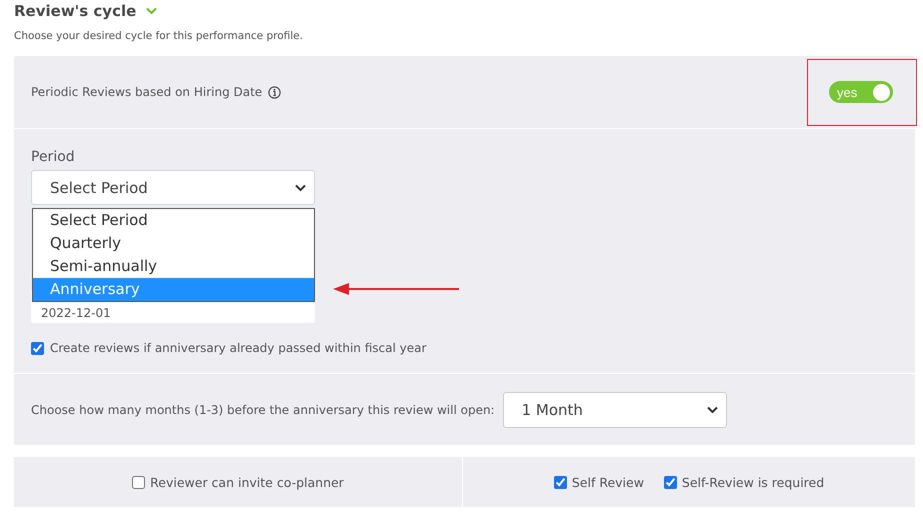  I want to click on checkbox-label: Self-Review is required, so click(753, 482).